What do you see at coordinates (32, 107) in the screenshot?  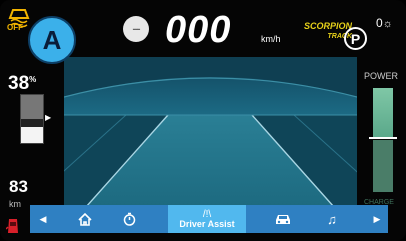 I see `battery-gauge-upper` at bounding box center [32, 107].